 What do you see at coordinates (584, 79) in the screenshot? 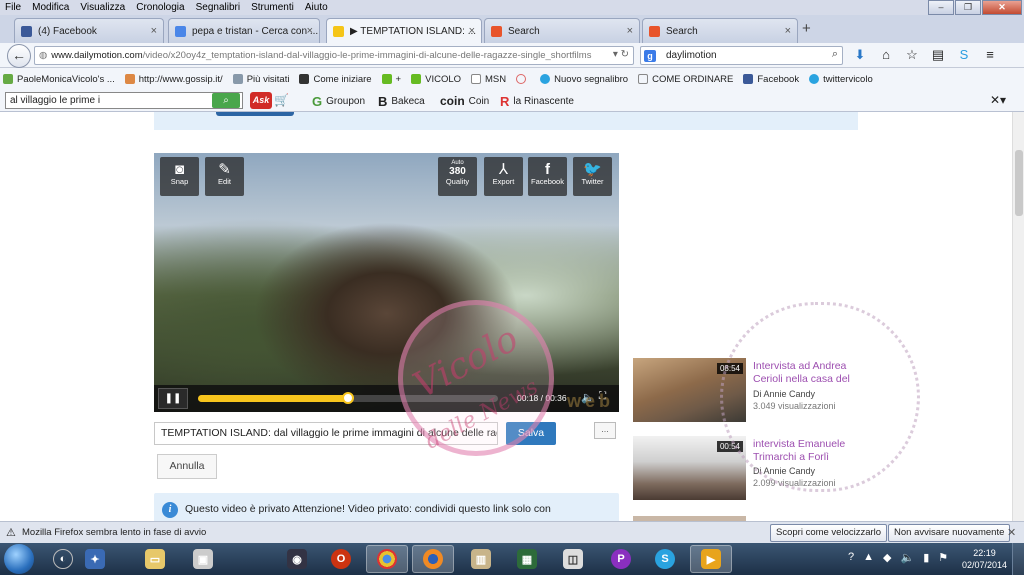
I see `bookmark-item: Nuovo segnalibro` at bounding box center [584, 79].